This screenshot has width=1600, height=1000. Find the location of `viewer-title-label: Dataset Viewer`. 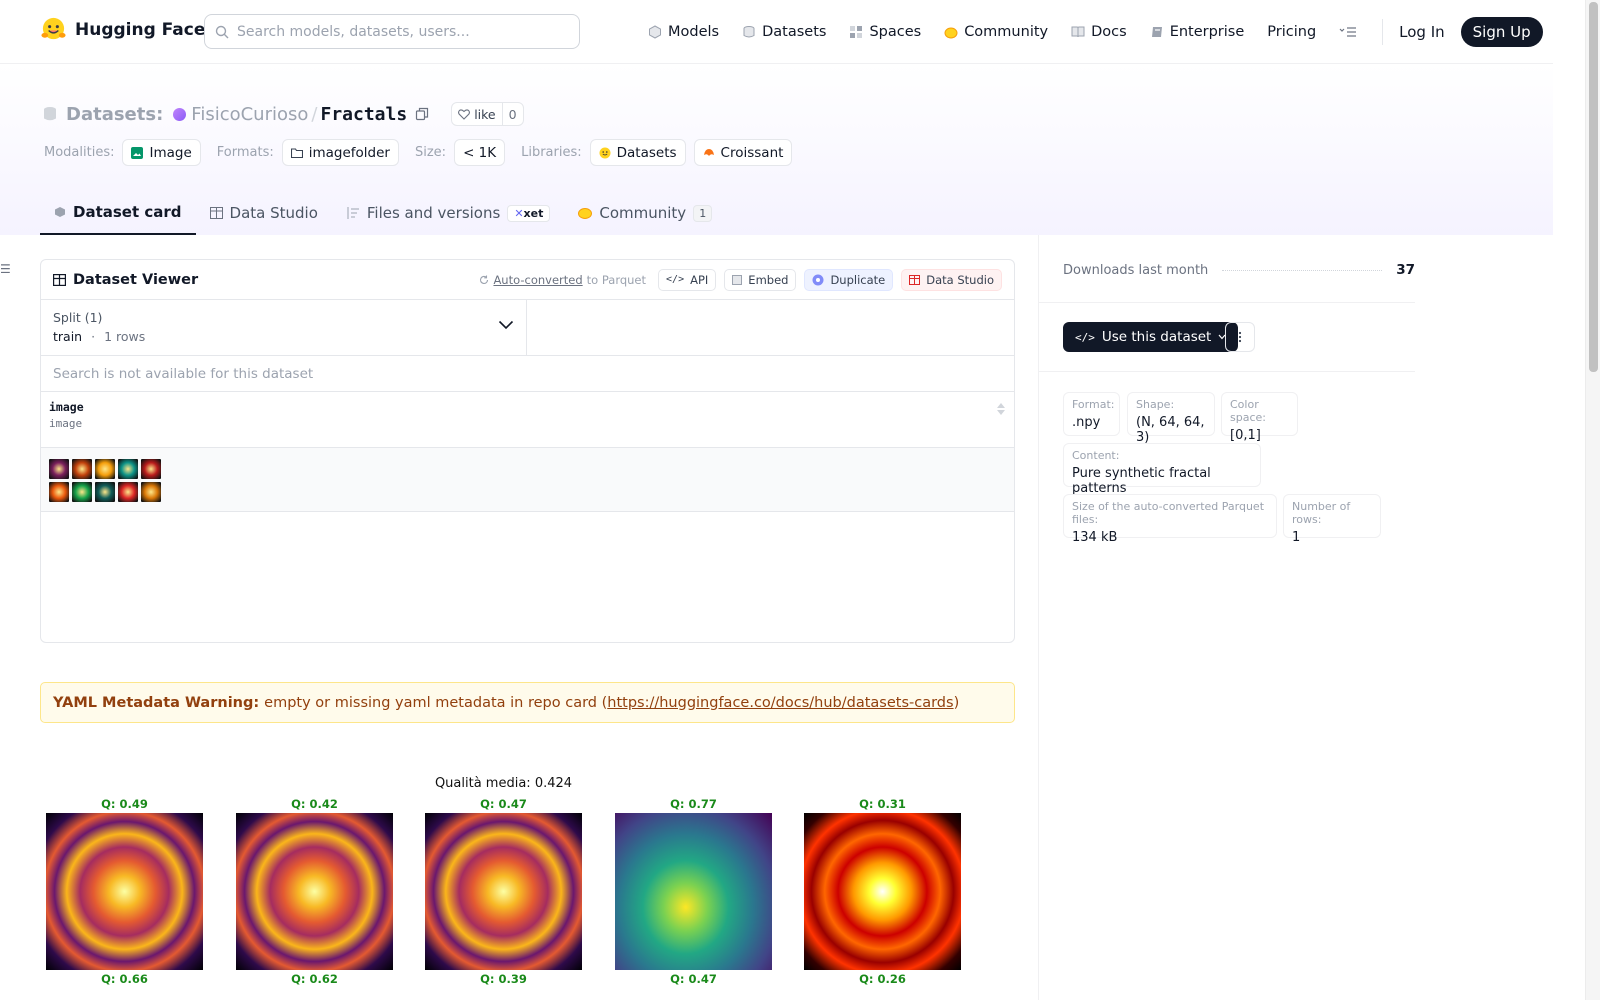

viewer-title-label: Dataset Viewer is located at coordinates (136, 279).